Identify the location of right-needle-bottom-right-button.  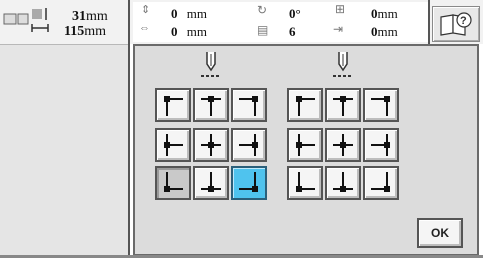
(381, 183).